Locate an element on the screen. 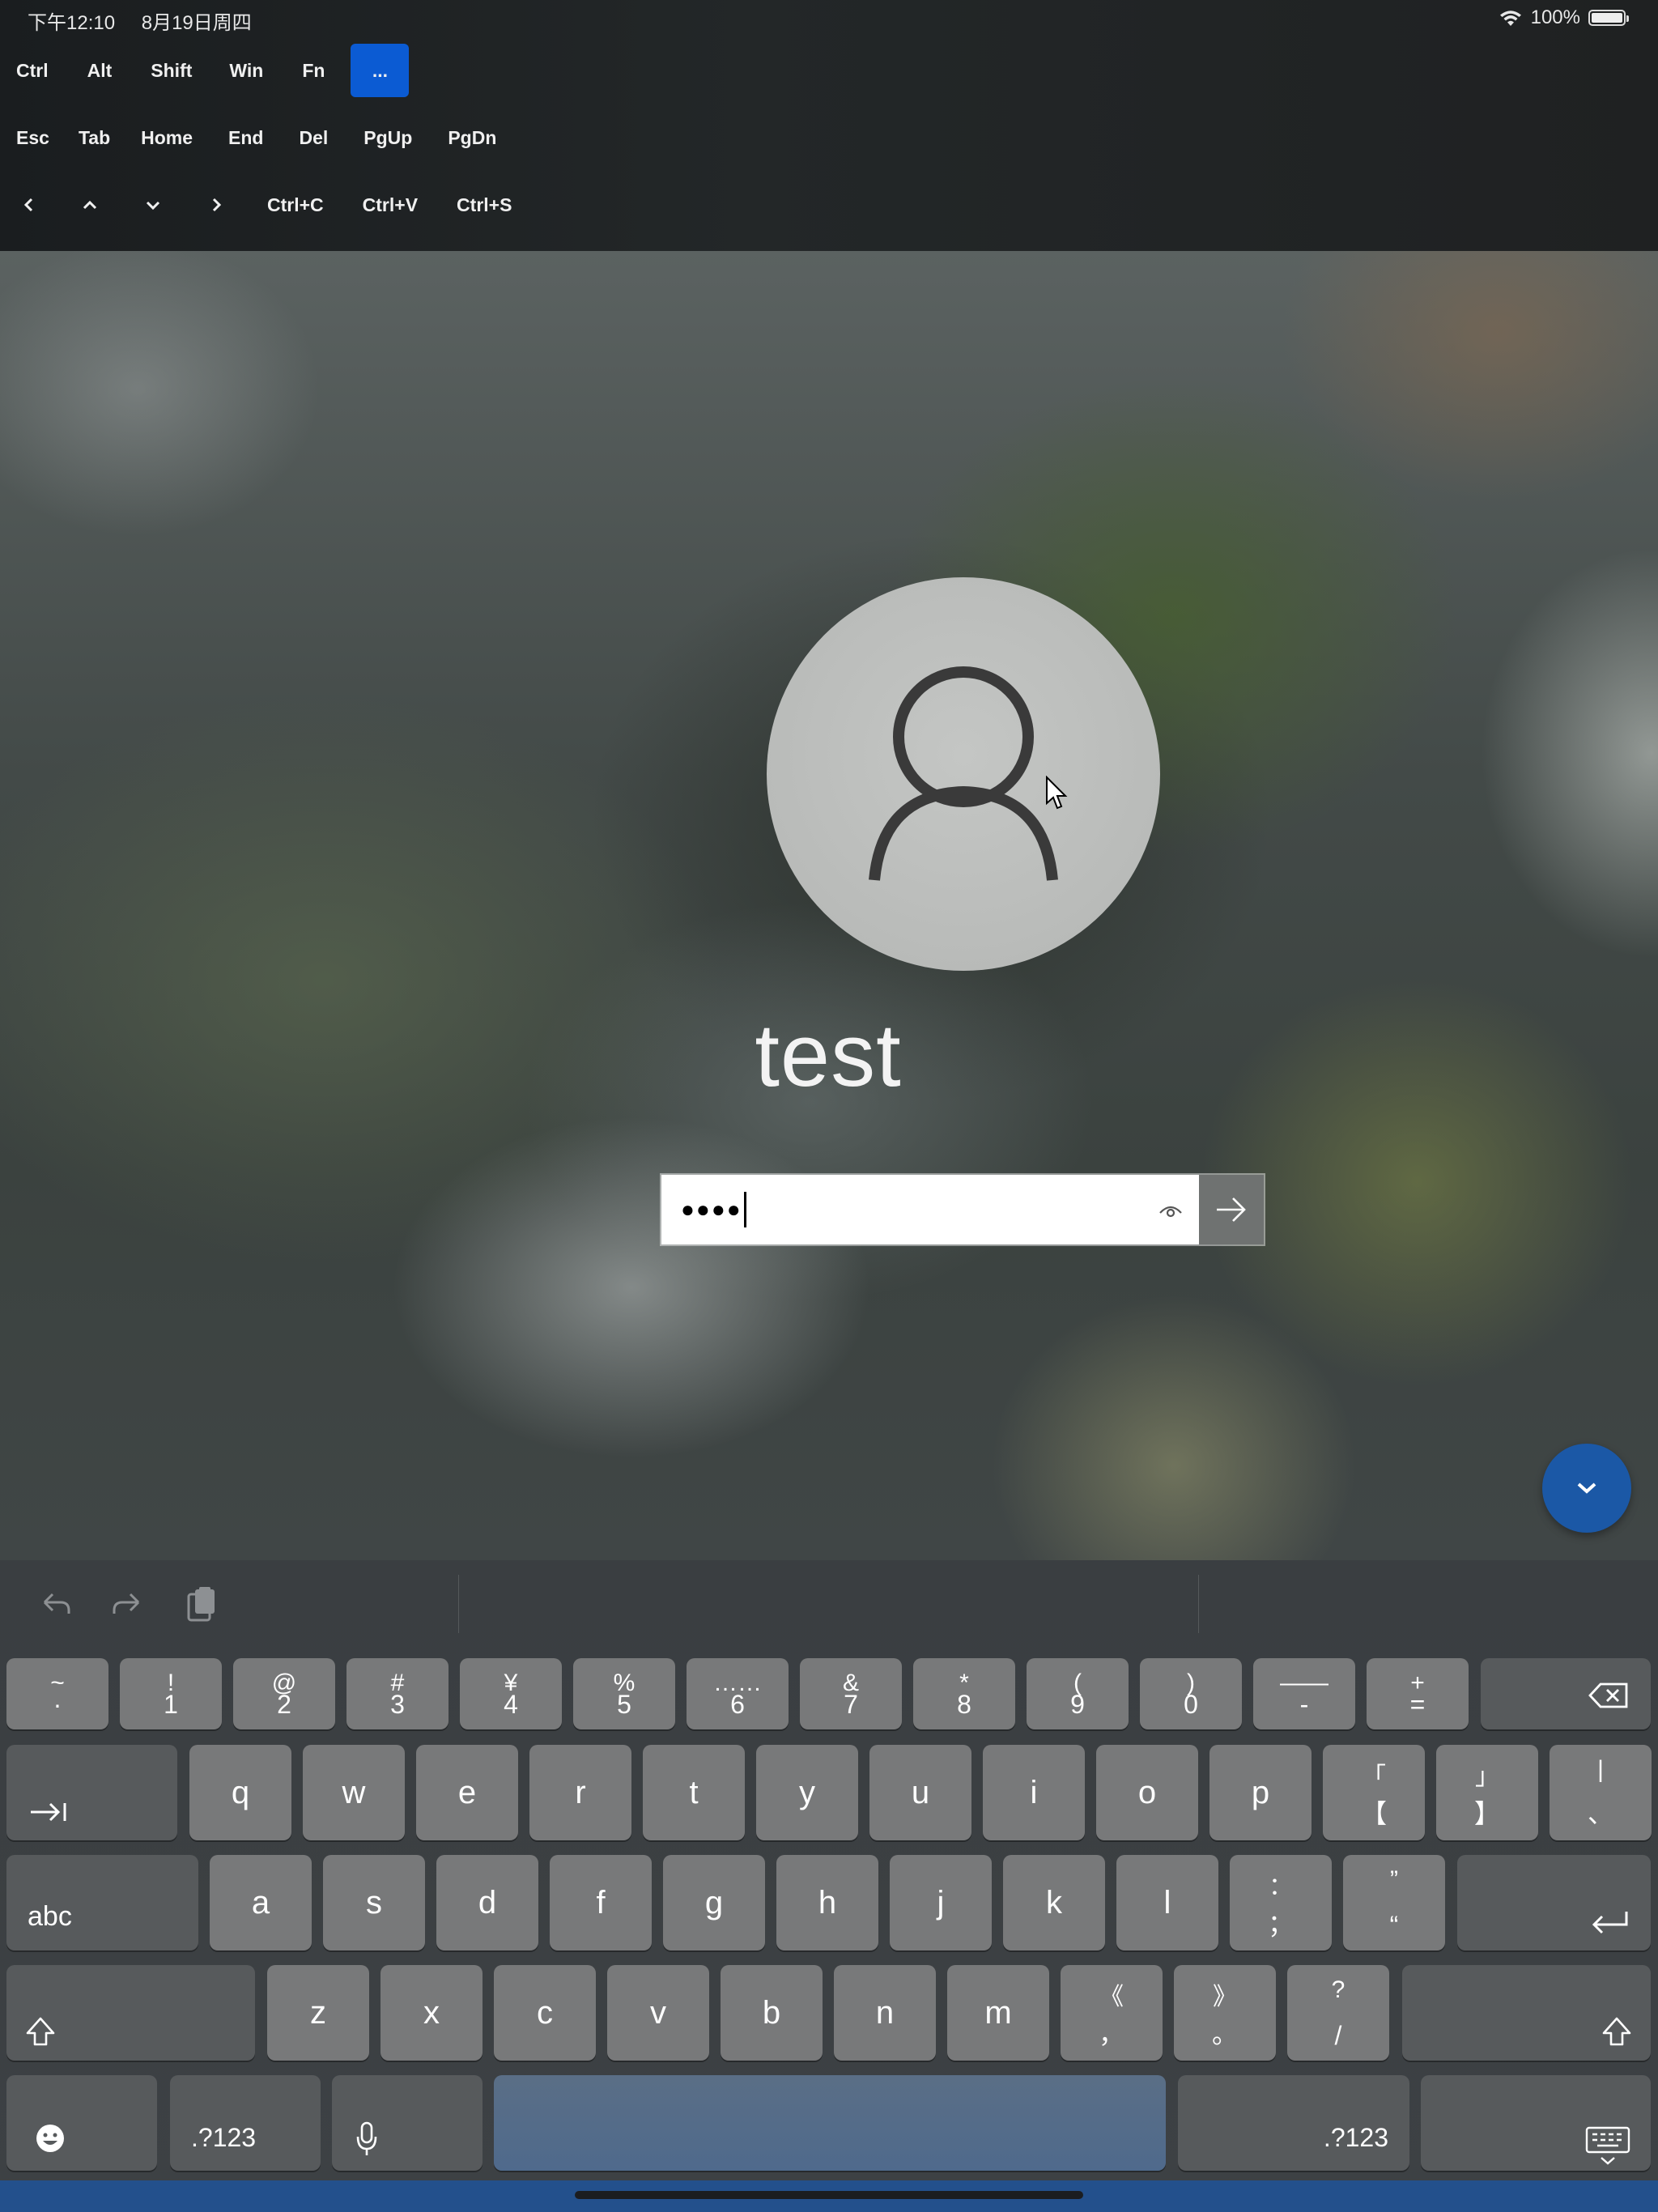  letter-key-e: e is located at coordinates (467, 1793).